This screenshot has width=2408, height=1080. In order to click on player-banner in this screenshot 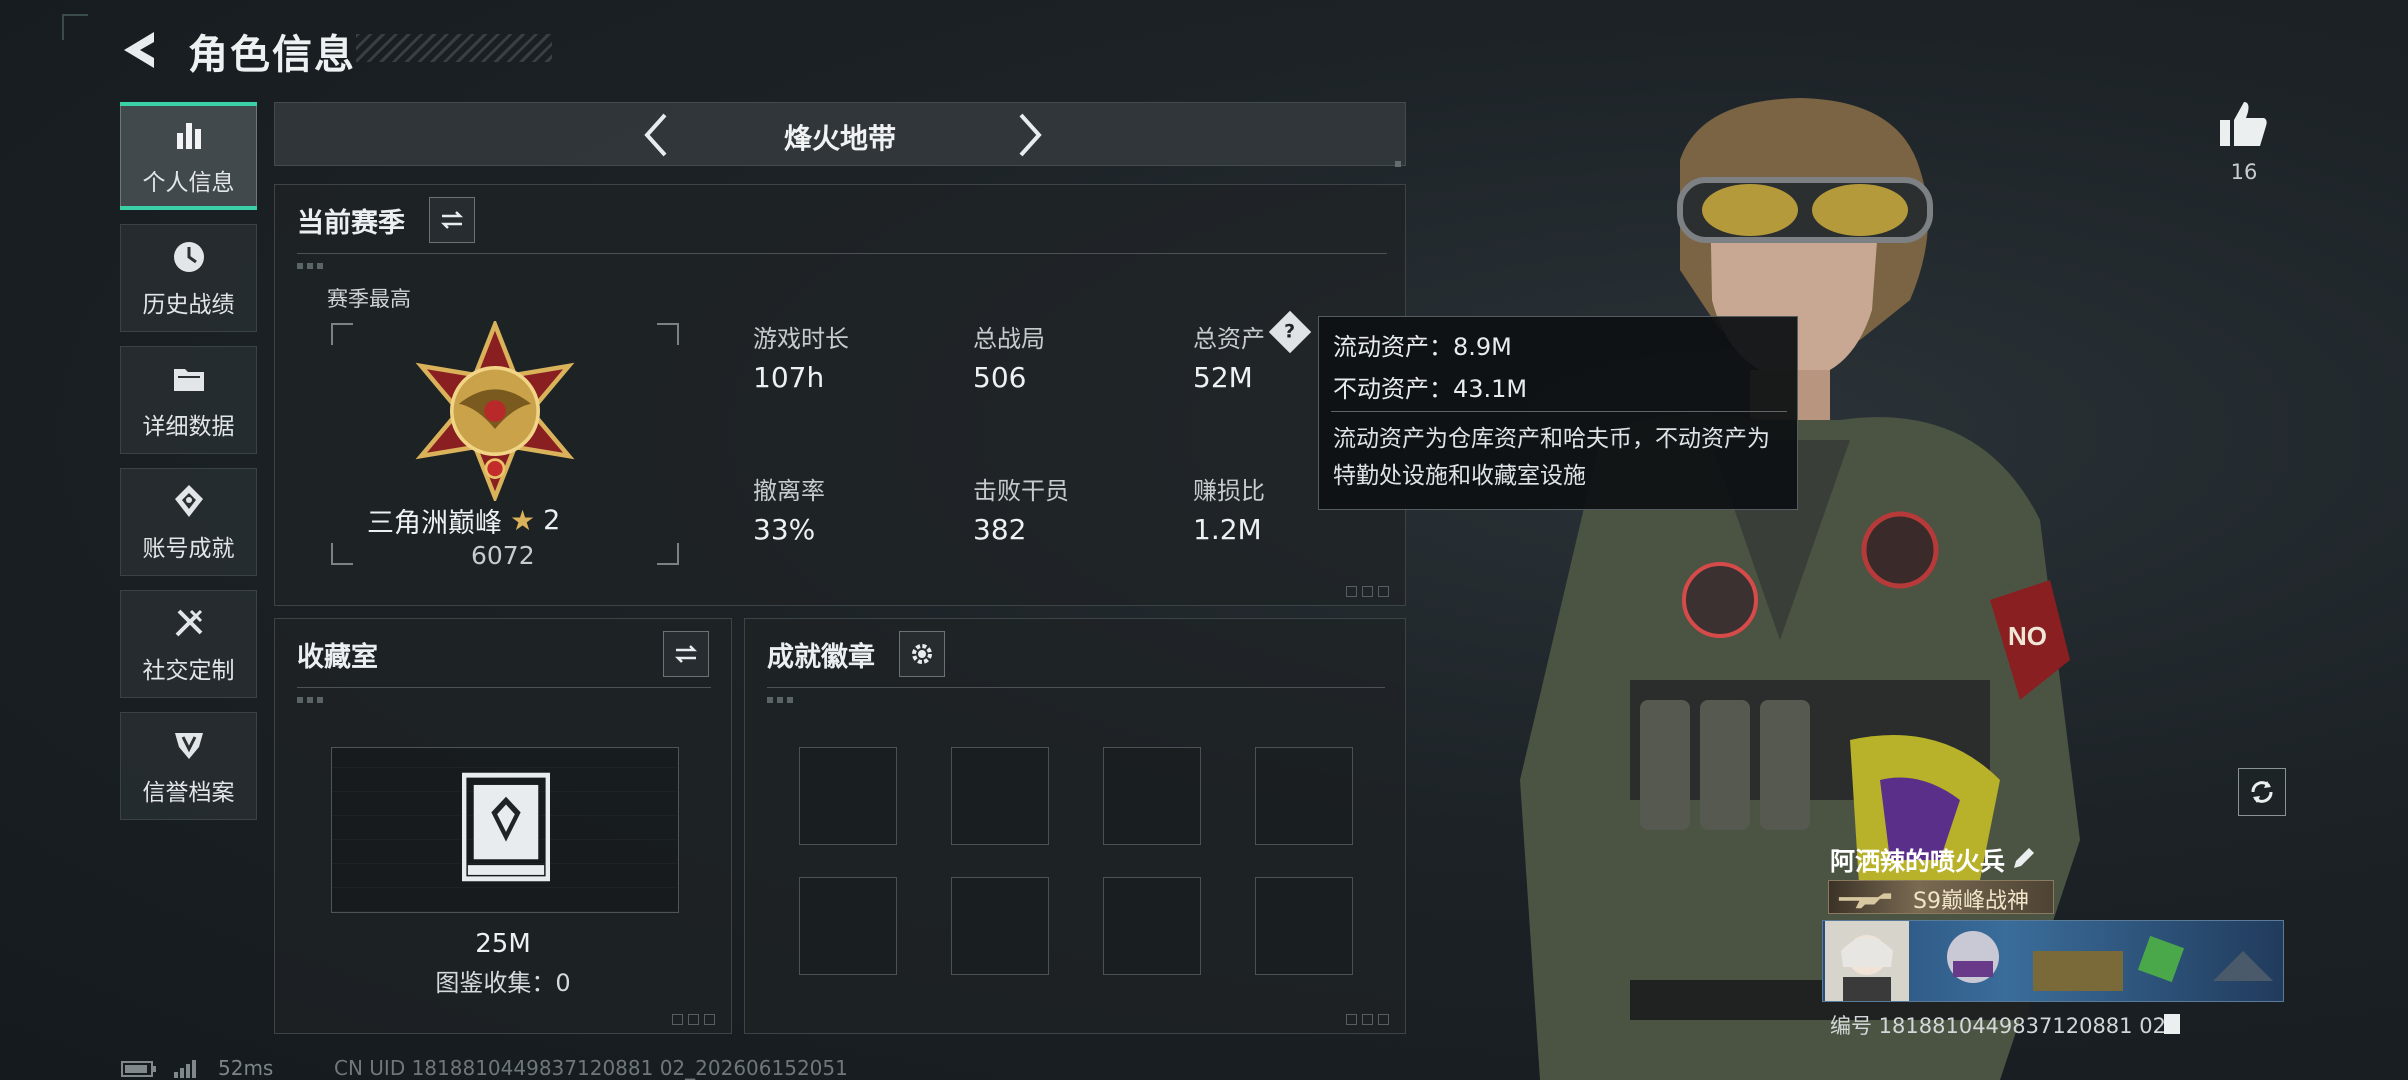, I will do `click(2053, 961)`.